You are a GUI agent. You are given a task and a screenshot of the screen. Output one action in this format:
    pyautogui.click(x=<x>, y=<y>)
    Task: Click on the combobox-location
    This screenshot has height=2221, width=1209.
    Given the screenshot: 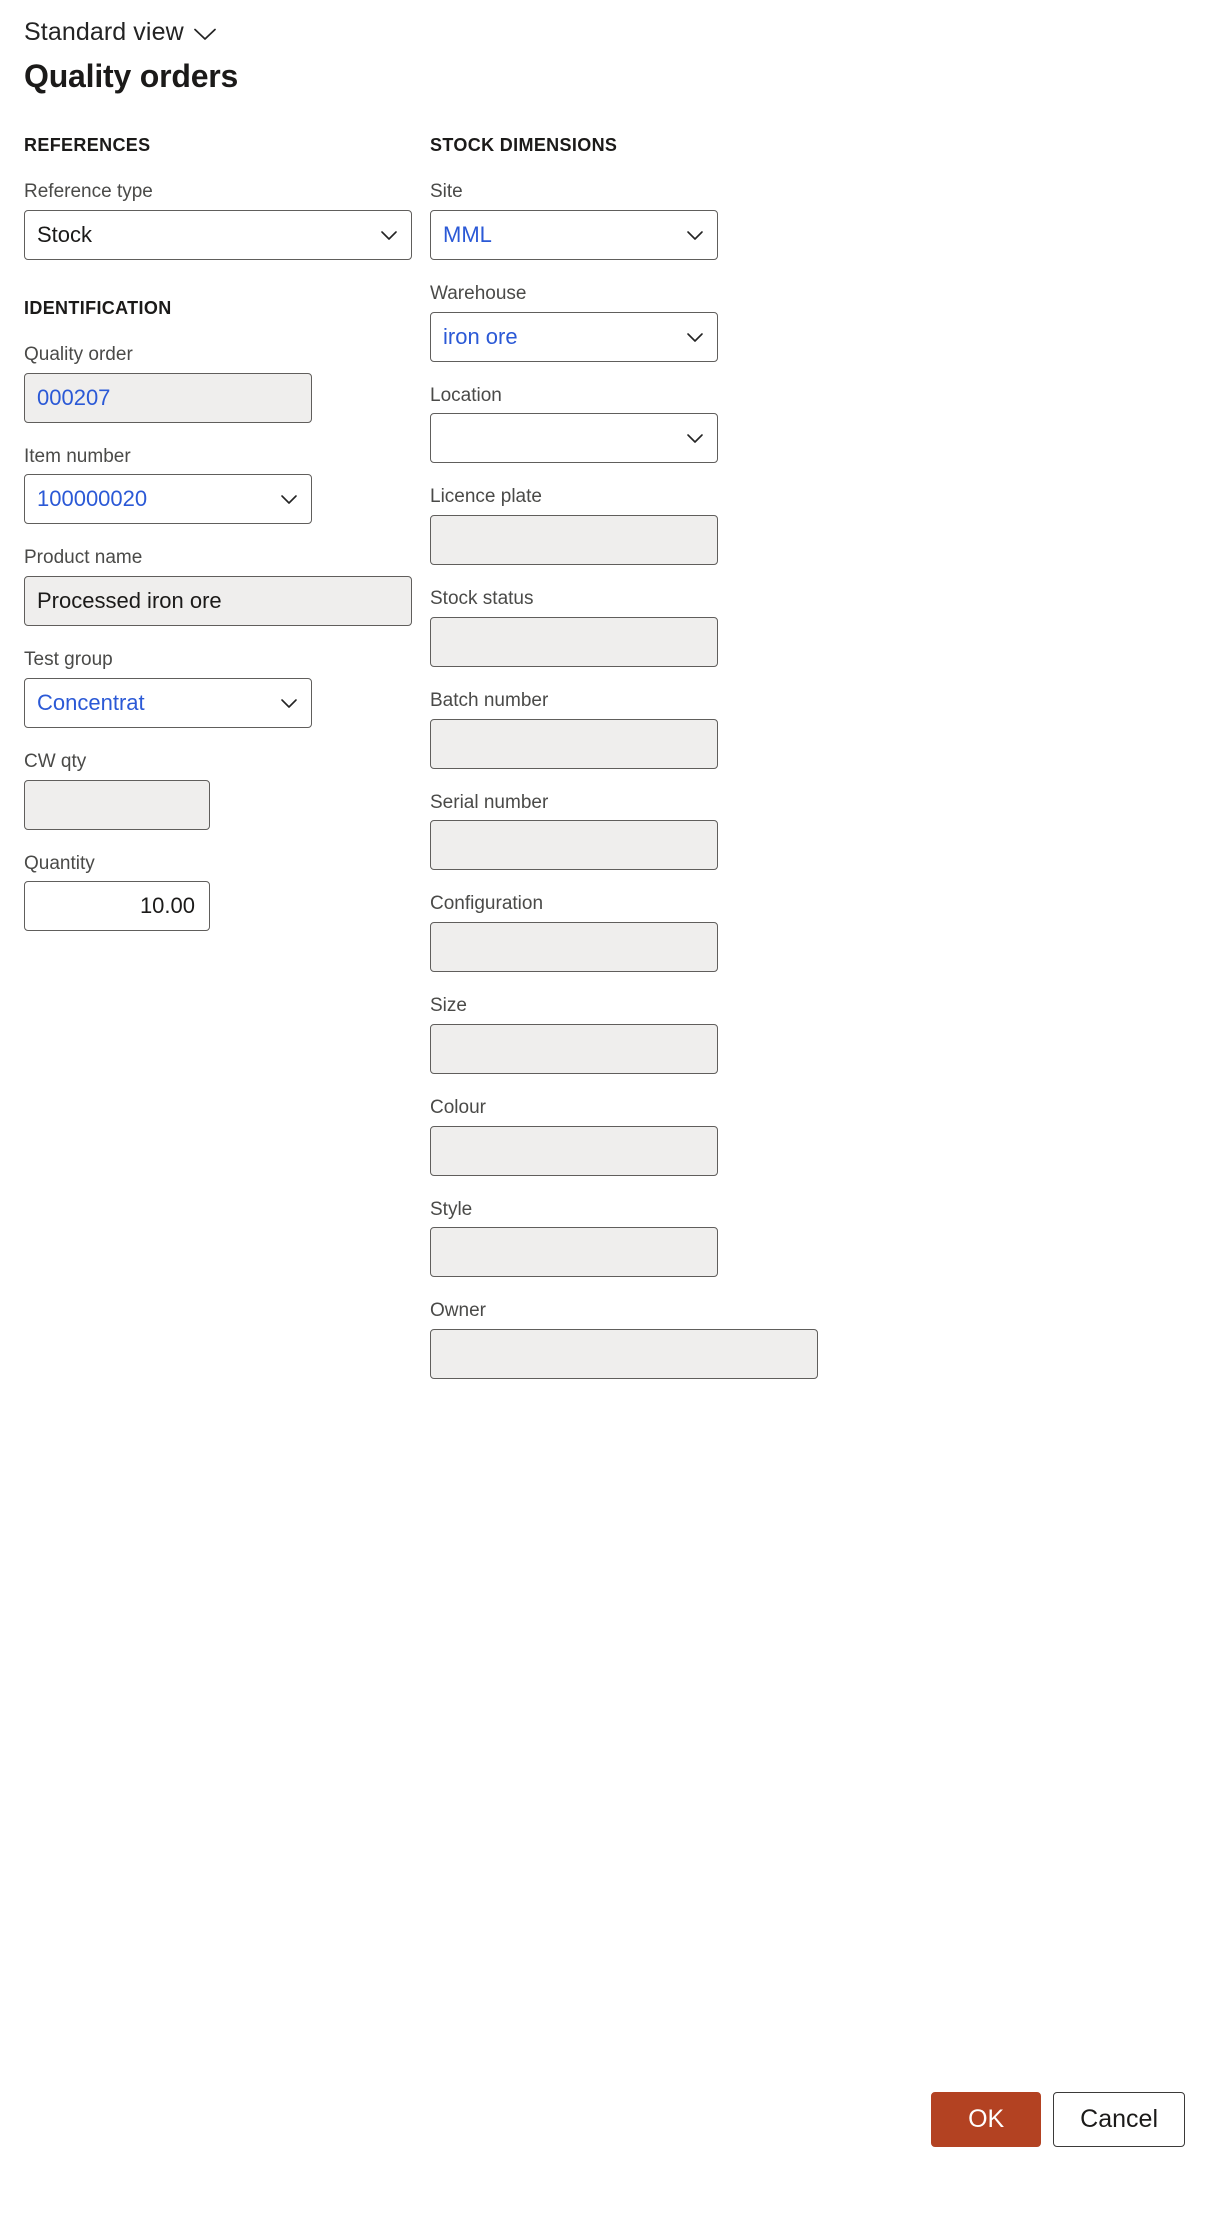 What is the action you would take?
    pyautogui.click(x=574, y=438)
    